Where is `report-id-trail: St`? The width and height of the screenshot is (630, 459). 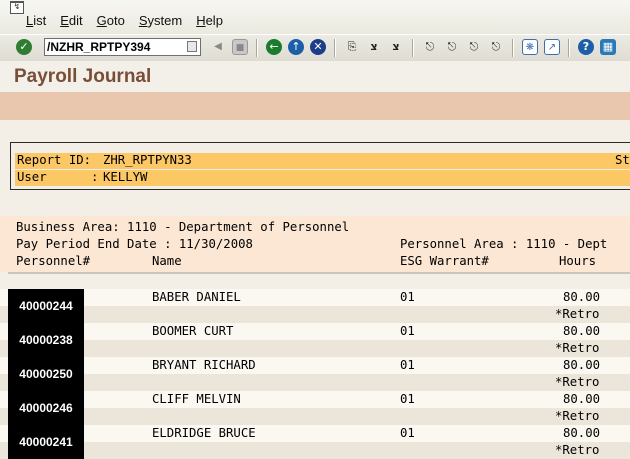 report-id-trail: St is located at coordinates (622, 160).